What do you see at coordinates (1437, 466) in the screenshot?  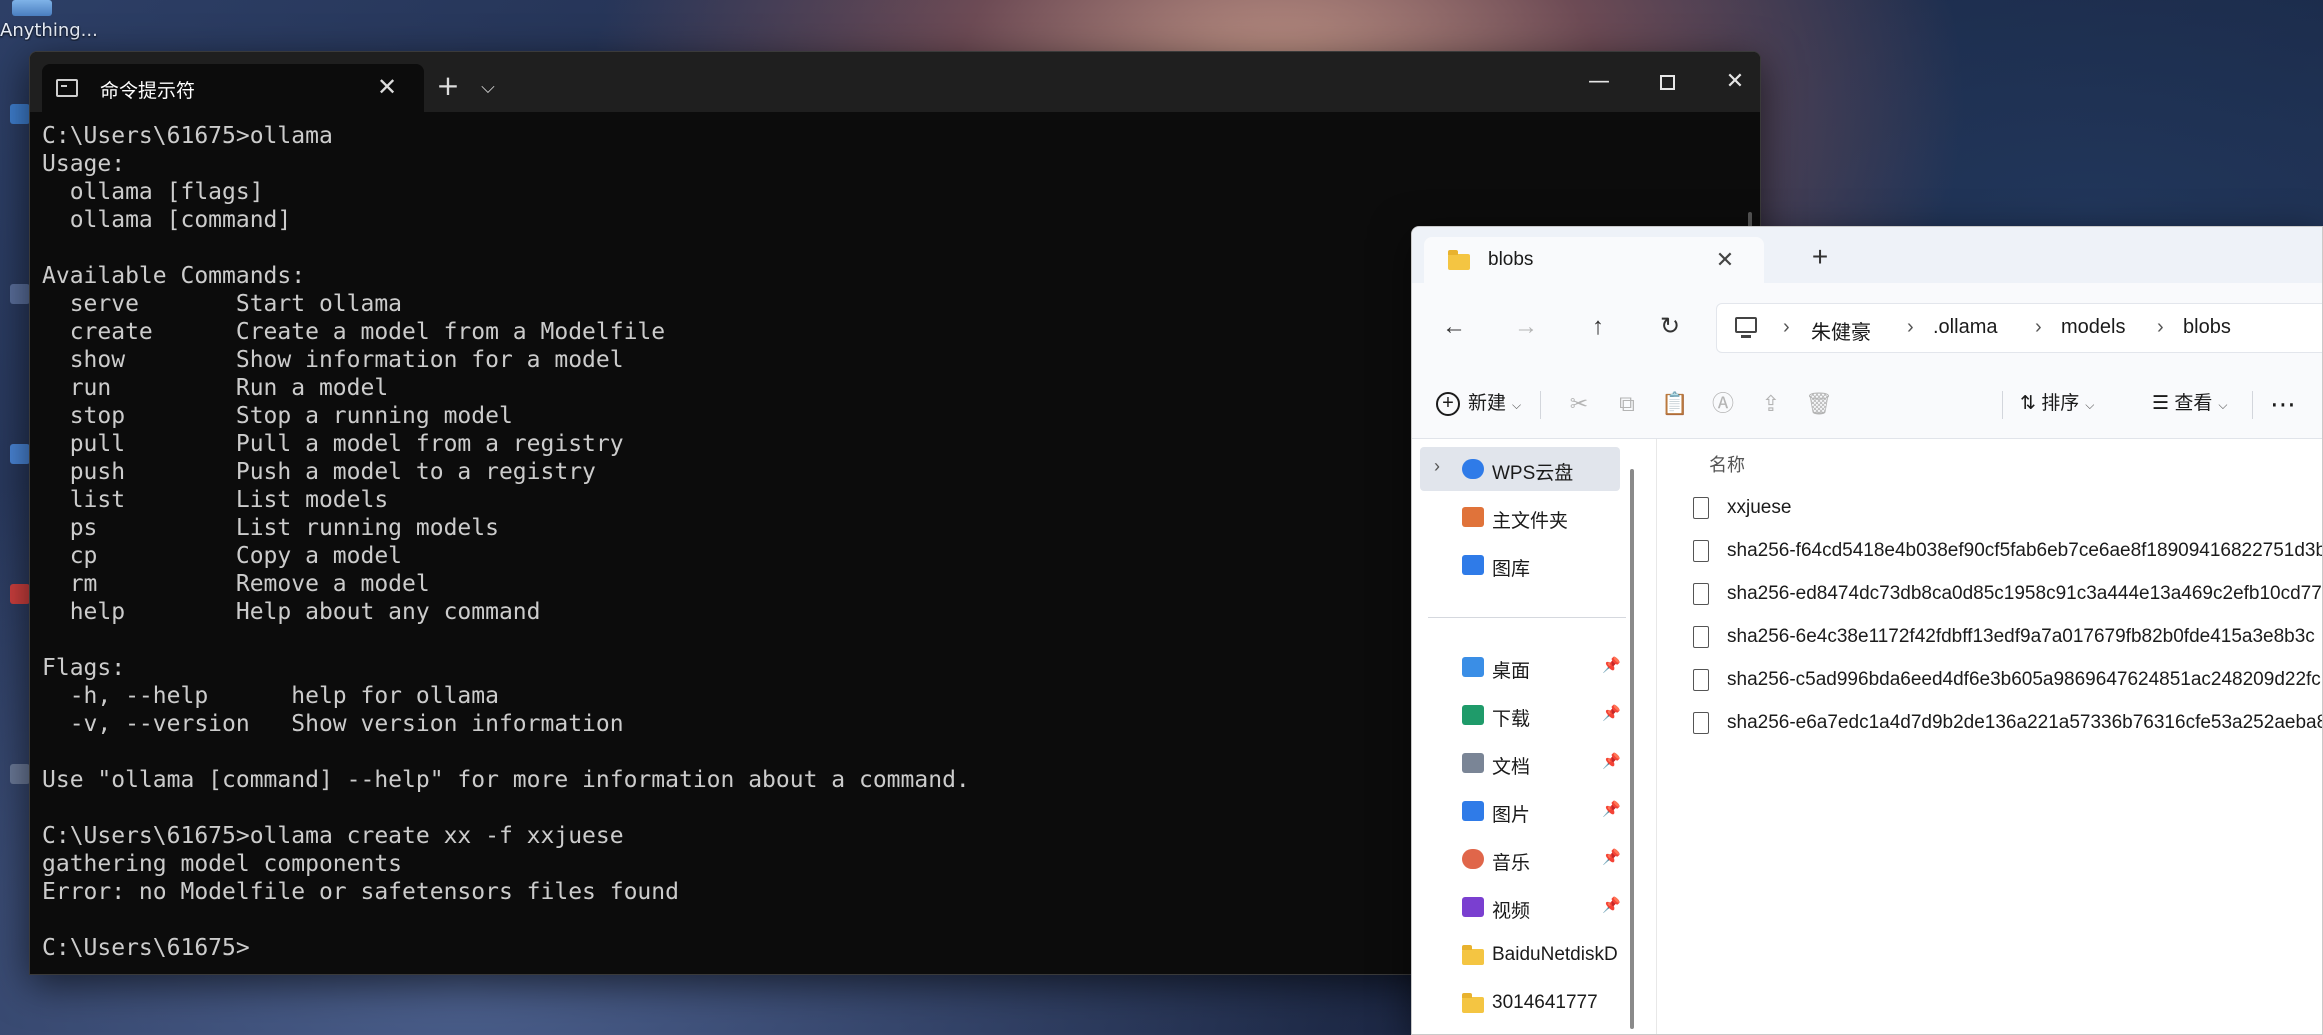 I see `chevron-right-icon: ›` at bounding box center [1437, 466].